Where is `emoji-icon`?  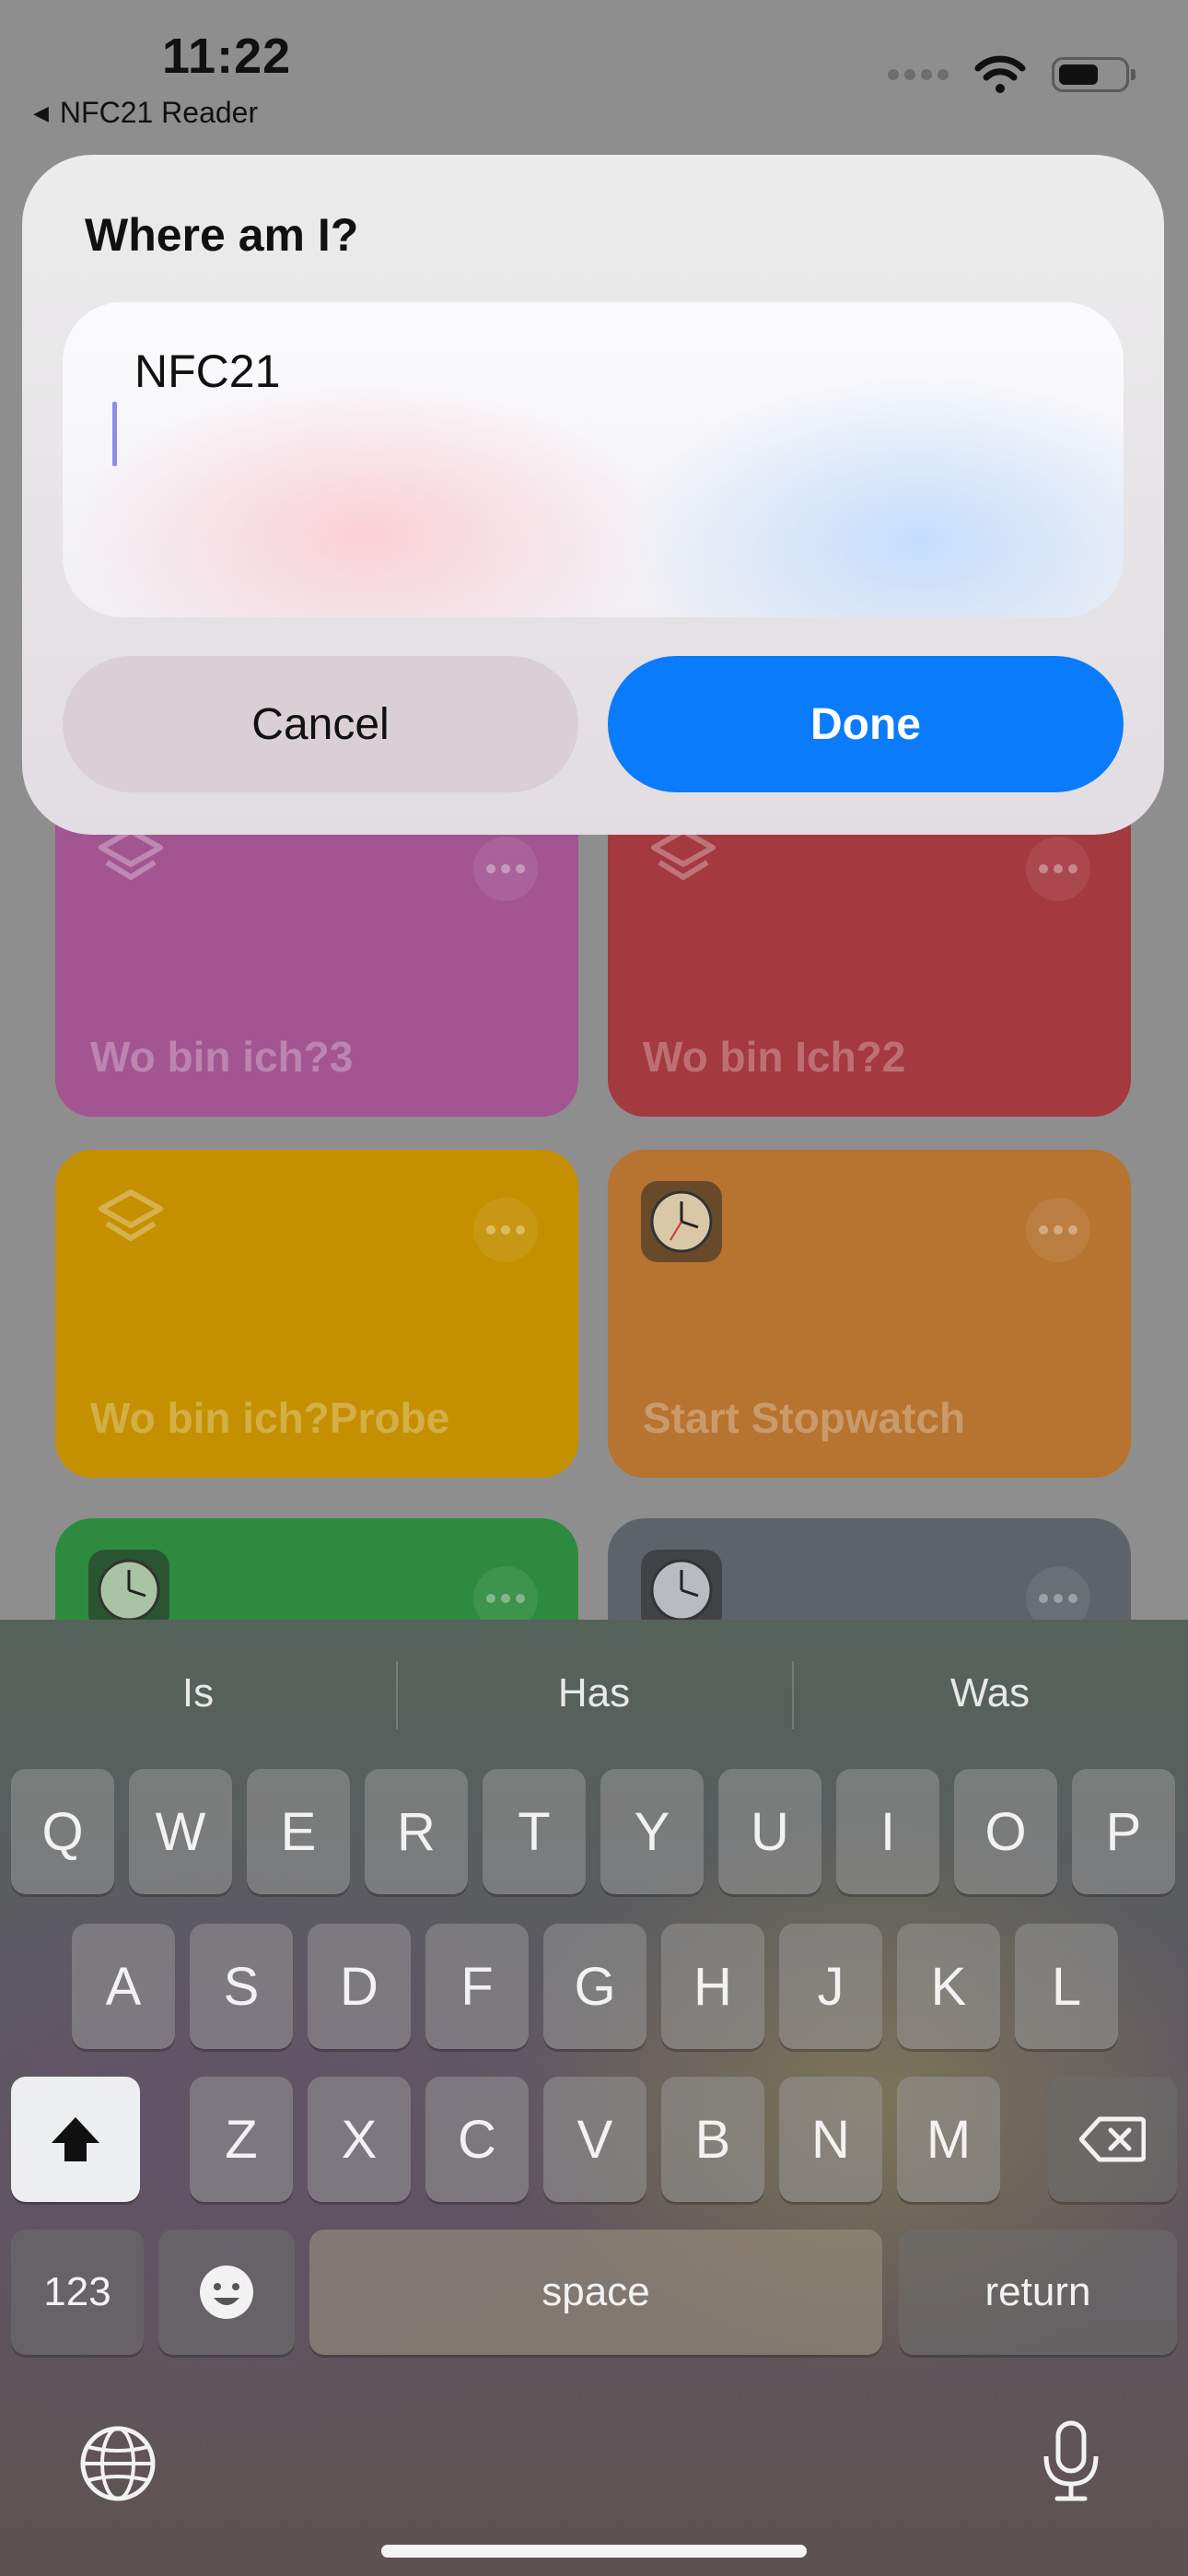 emoji-icon is located at coordinates (226, 2292).